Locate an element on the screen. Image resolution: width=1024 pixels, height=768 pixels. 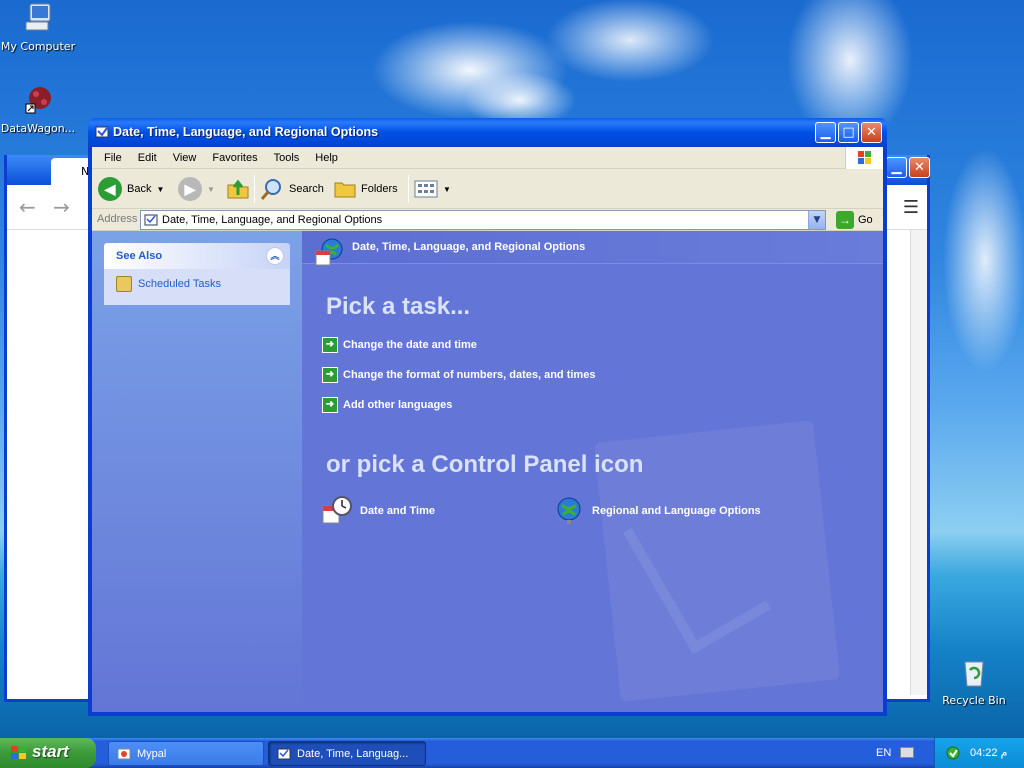
menu-view: View is located at coordinates (185, 158).